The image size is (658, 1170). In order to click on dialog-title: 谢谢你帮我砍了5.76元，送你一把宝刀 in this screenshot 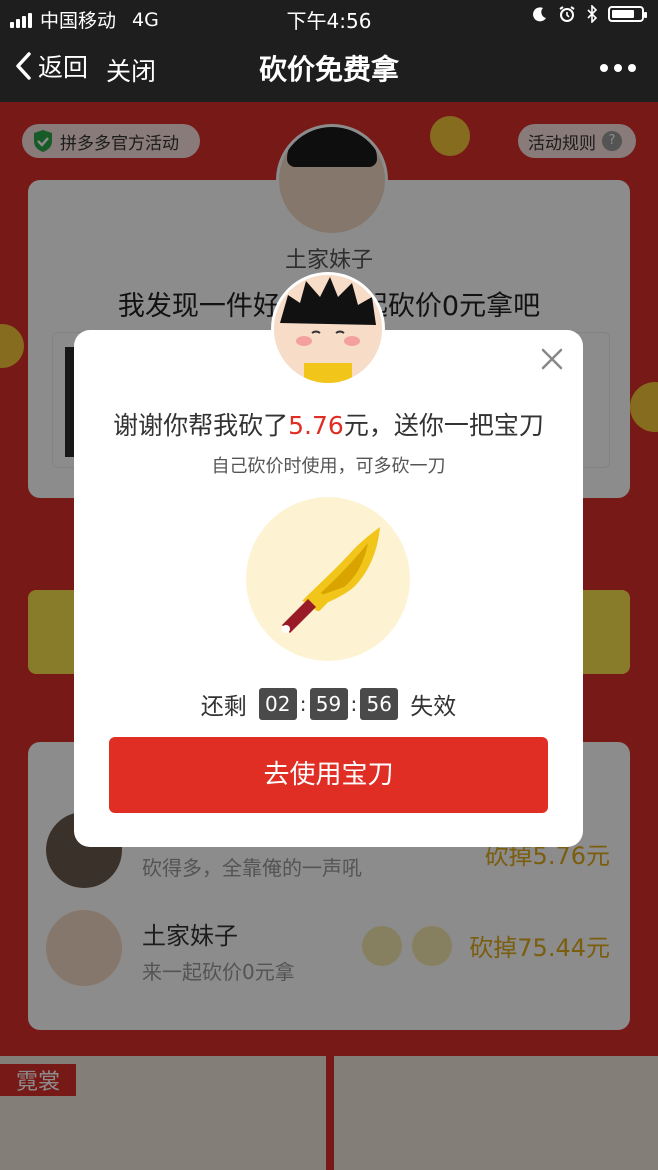, I will do `click(328, 424)`.